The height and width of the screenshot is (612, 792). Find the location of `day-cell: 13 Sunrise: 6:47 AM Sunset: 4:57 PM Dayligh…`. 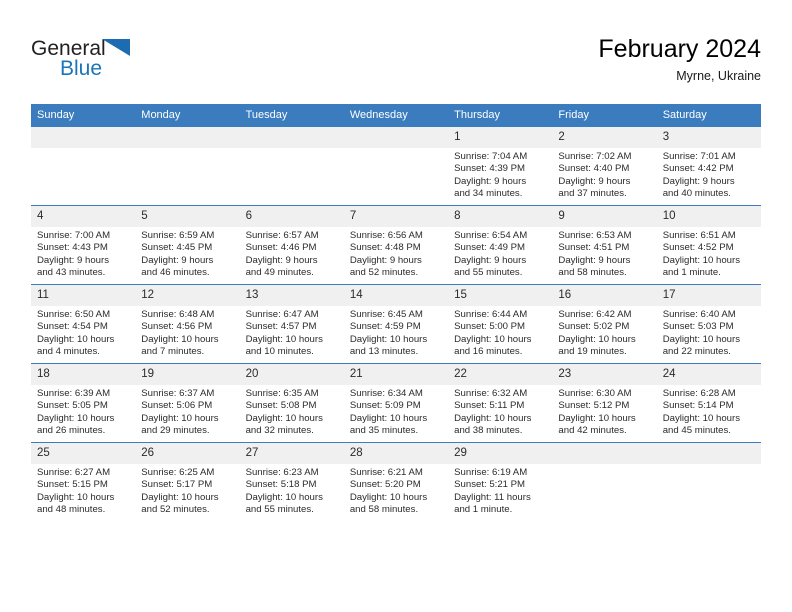

day-cell: 13 Sunrise: 6:47 AM Sunset: 4:57 PM Dayligh… is located at coordinates (291, 324).